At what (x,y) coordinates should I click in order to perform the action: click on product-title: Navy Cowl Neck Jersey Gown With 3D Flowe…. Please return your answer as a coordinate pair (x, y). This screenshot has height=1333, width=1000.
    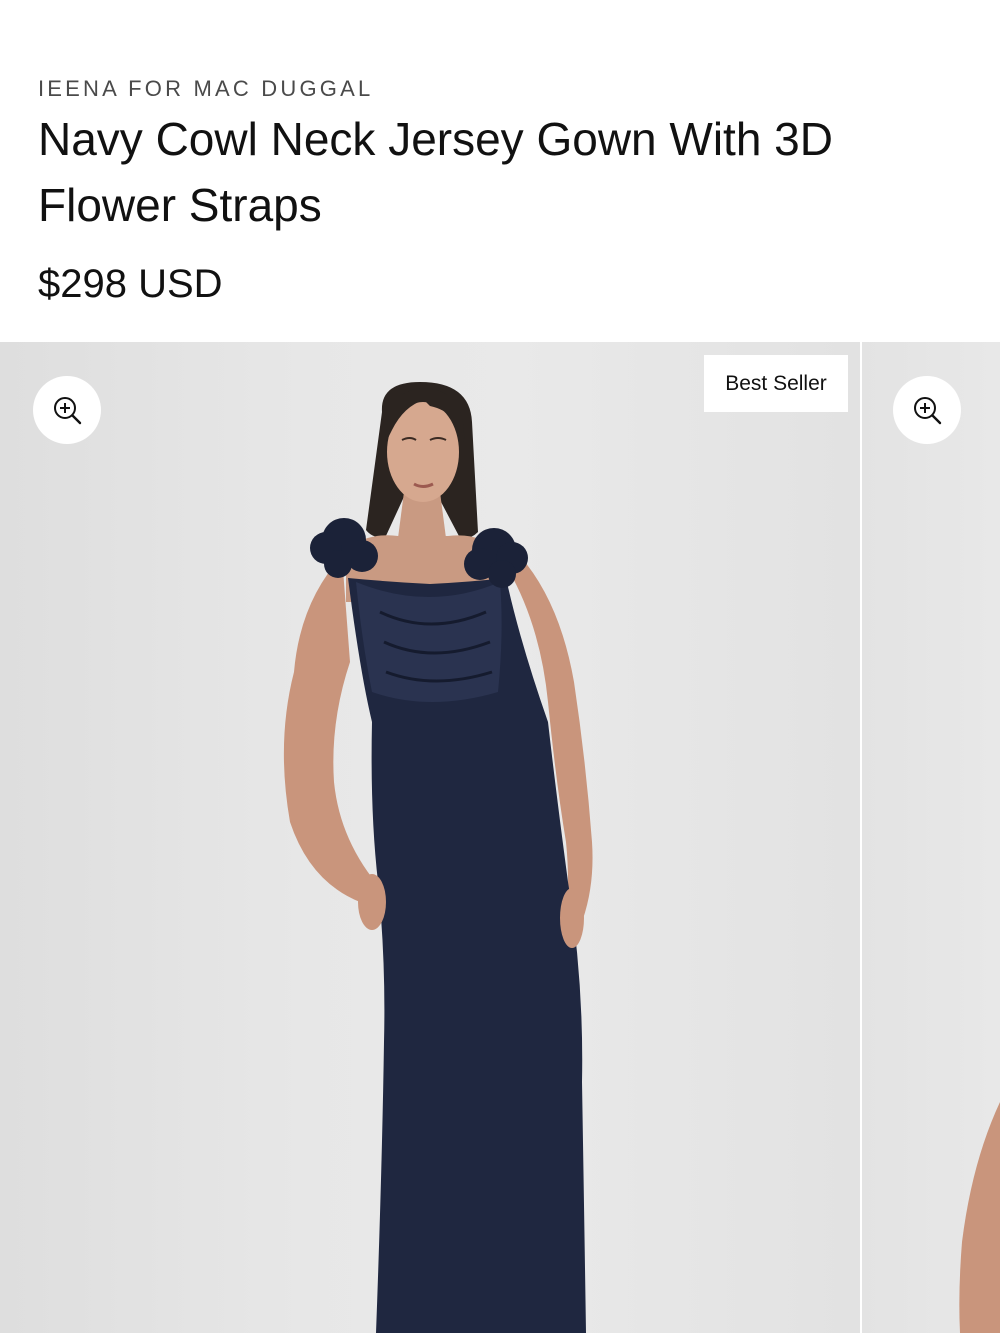
    Looking at the image, I should click on (435, 172).